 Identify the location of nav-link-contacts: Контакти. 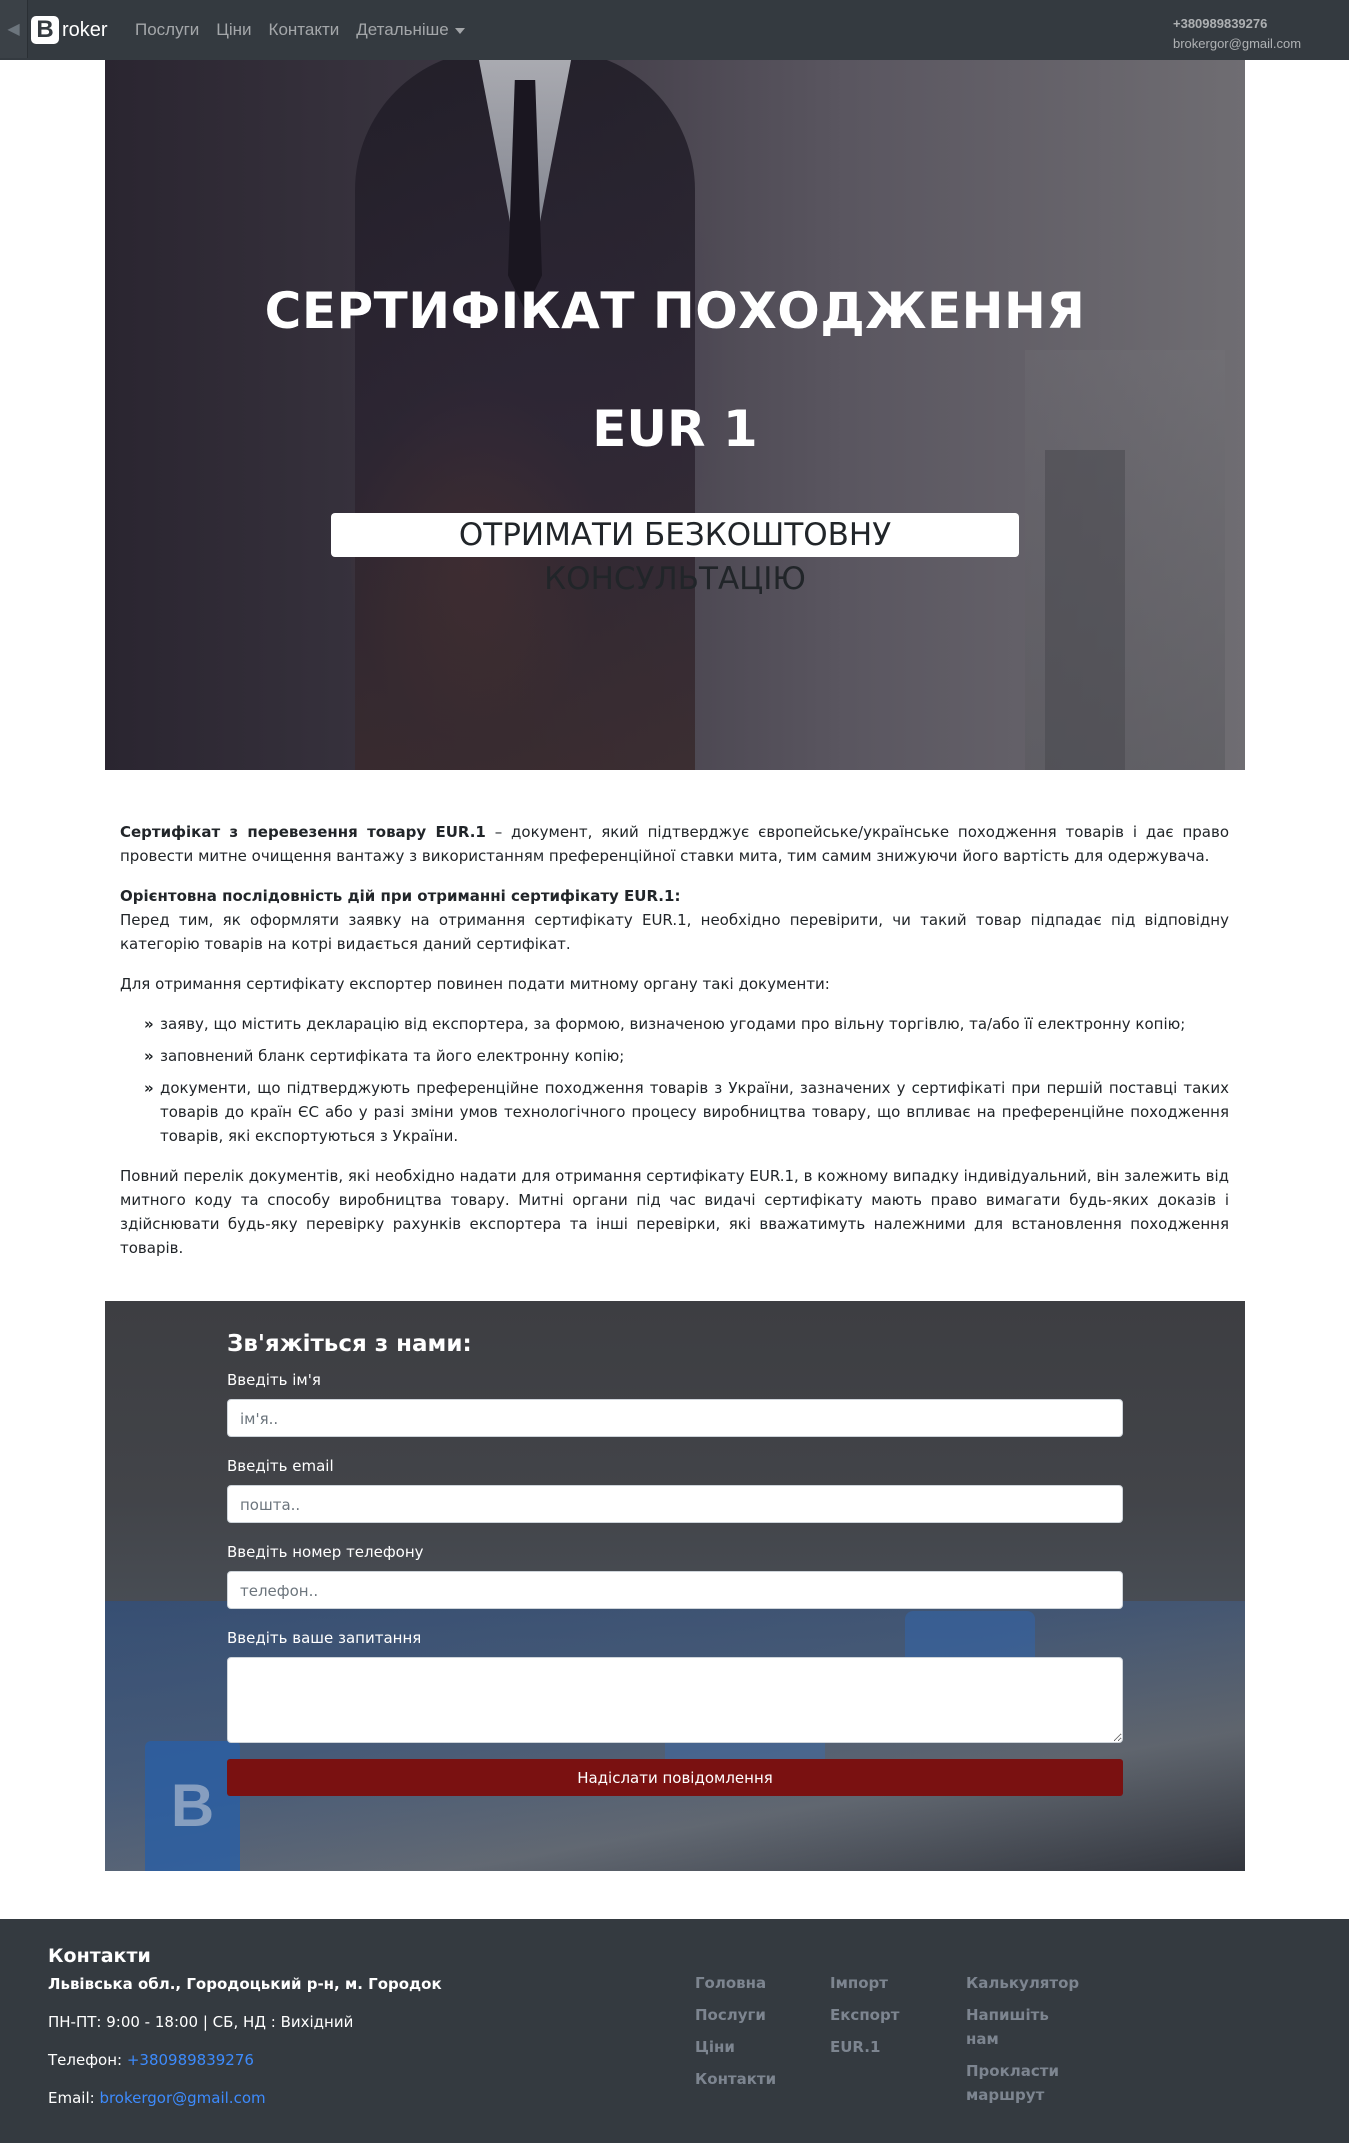
(304, 30).